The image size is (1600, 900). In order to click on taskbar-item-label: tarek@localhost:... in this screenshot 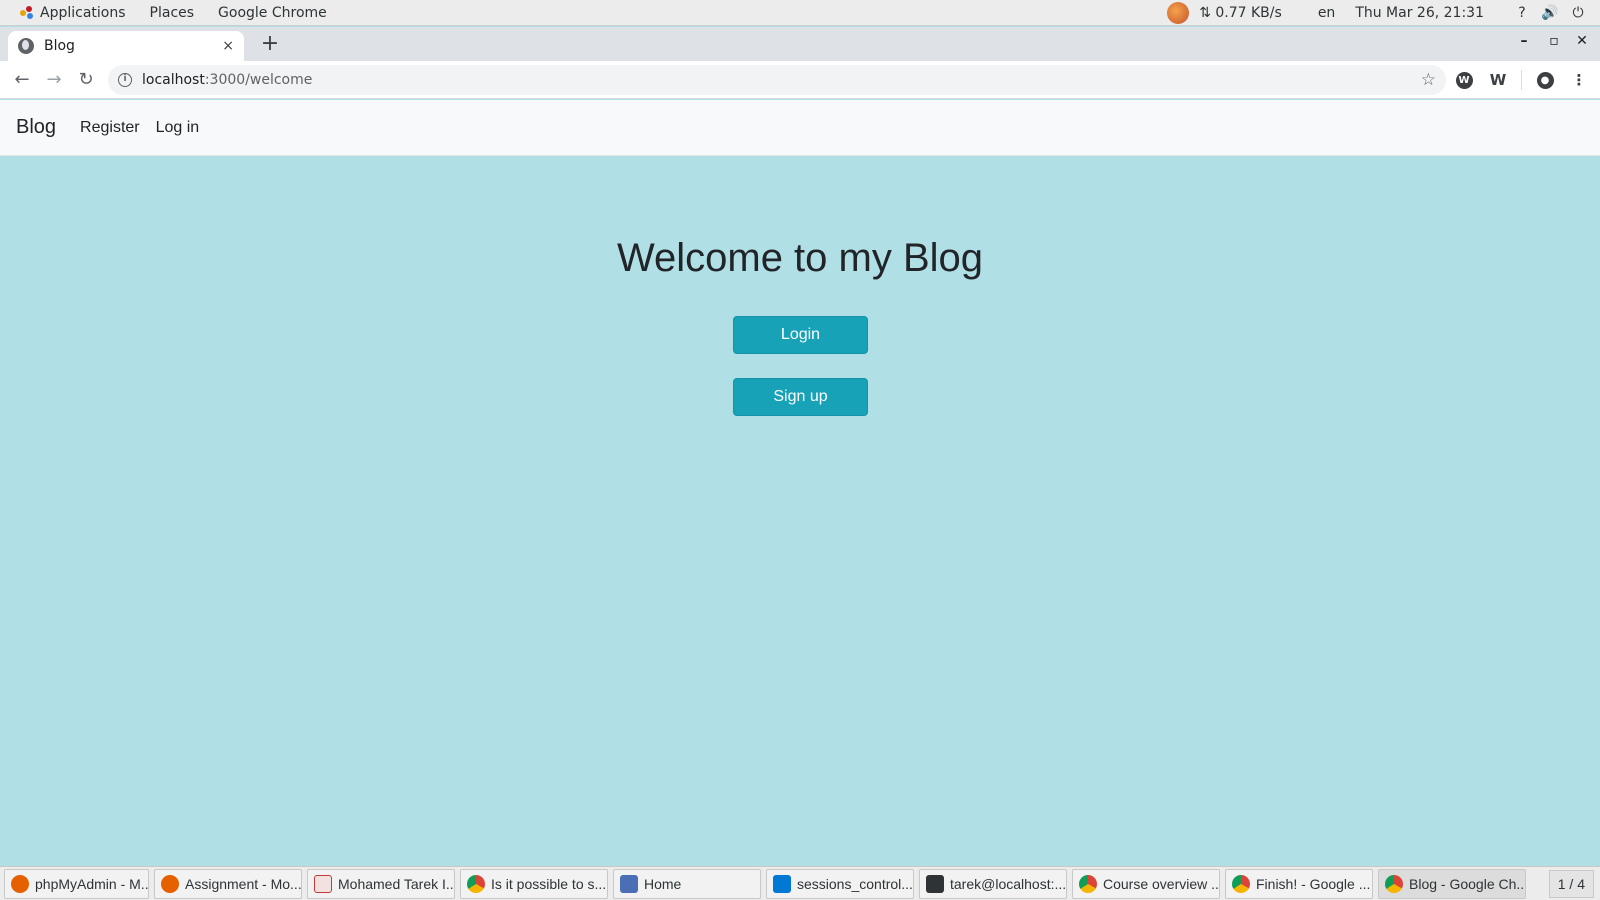, I will do `click(1008, 883)`.